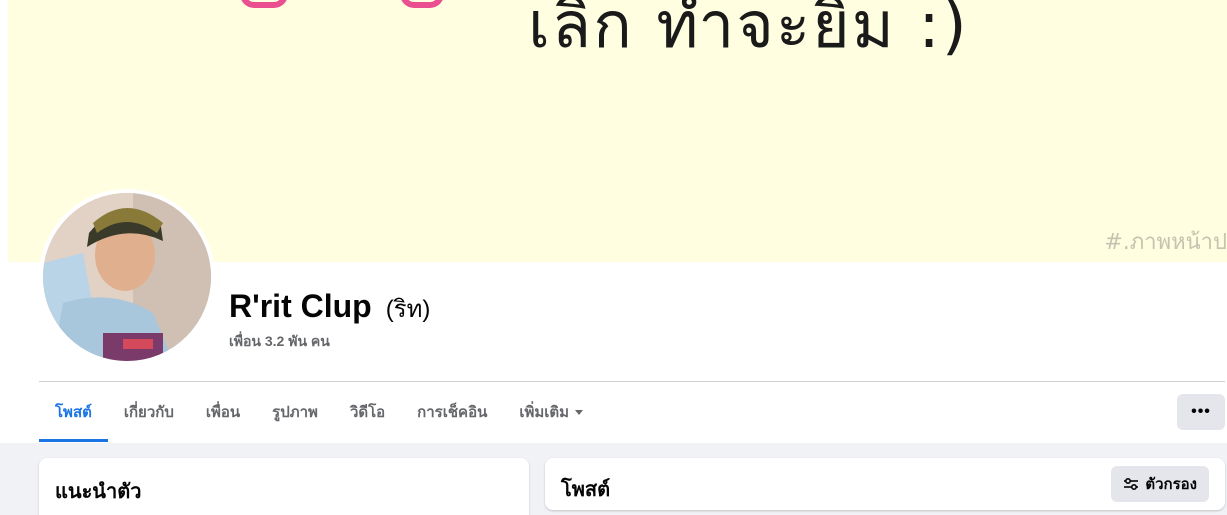 The width and height of the screenshot is (1227, 515). I want to click on filter-button: ตัวกรอง, so click(1160, 484).